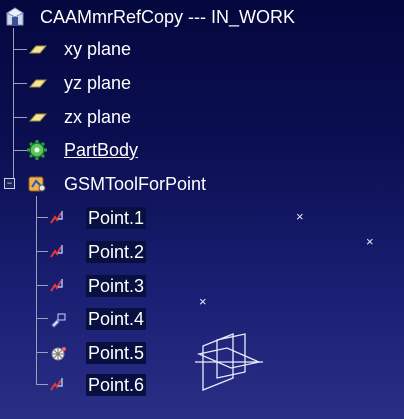 The height and width of the screenshot is (419, 404). What do you see at coordinates (42, 384) in the screenshot?
I see `tree-branch-point6` at bounding box center [42, 384].